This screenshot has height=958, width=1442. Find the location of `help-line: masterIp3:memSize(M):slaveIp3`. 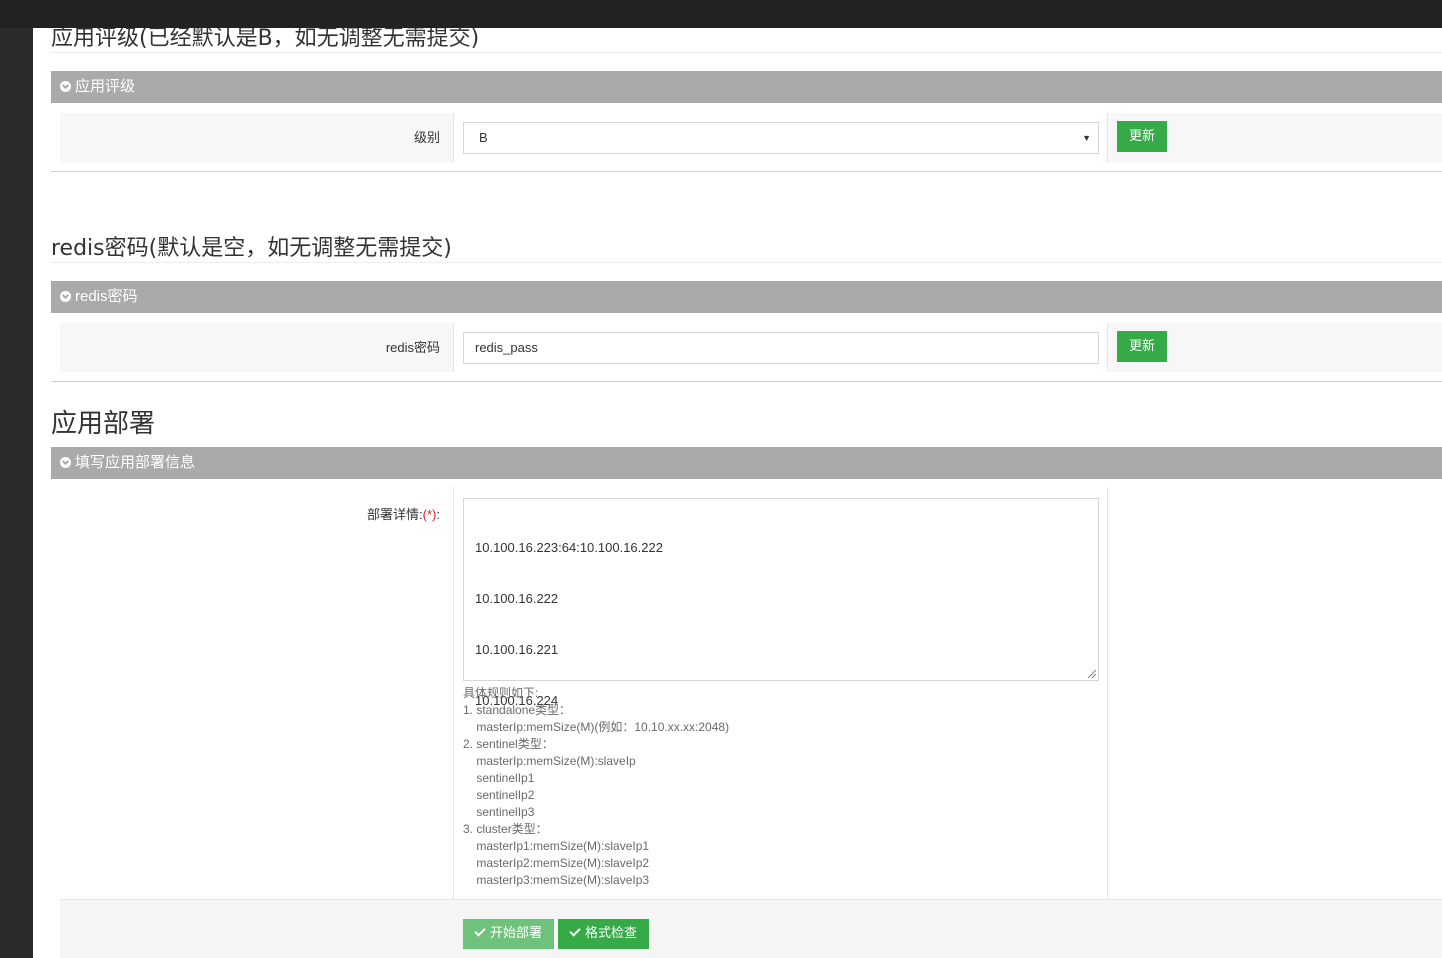

help-line: masterIp3:memSize(M):slaveIp3 is located at coordinates (556, 880).